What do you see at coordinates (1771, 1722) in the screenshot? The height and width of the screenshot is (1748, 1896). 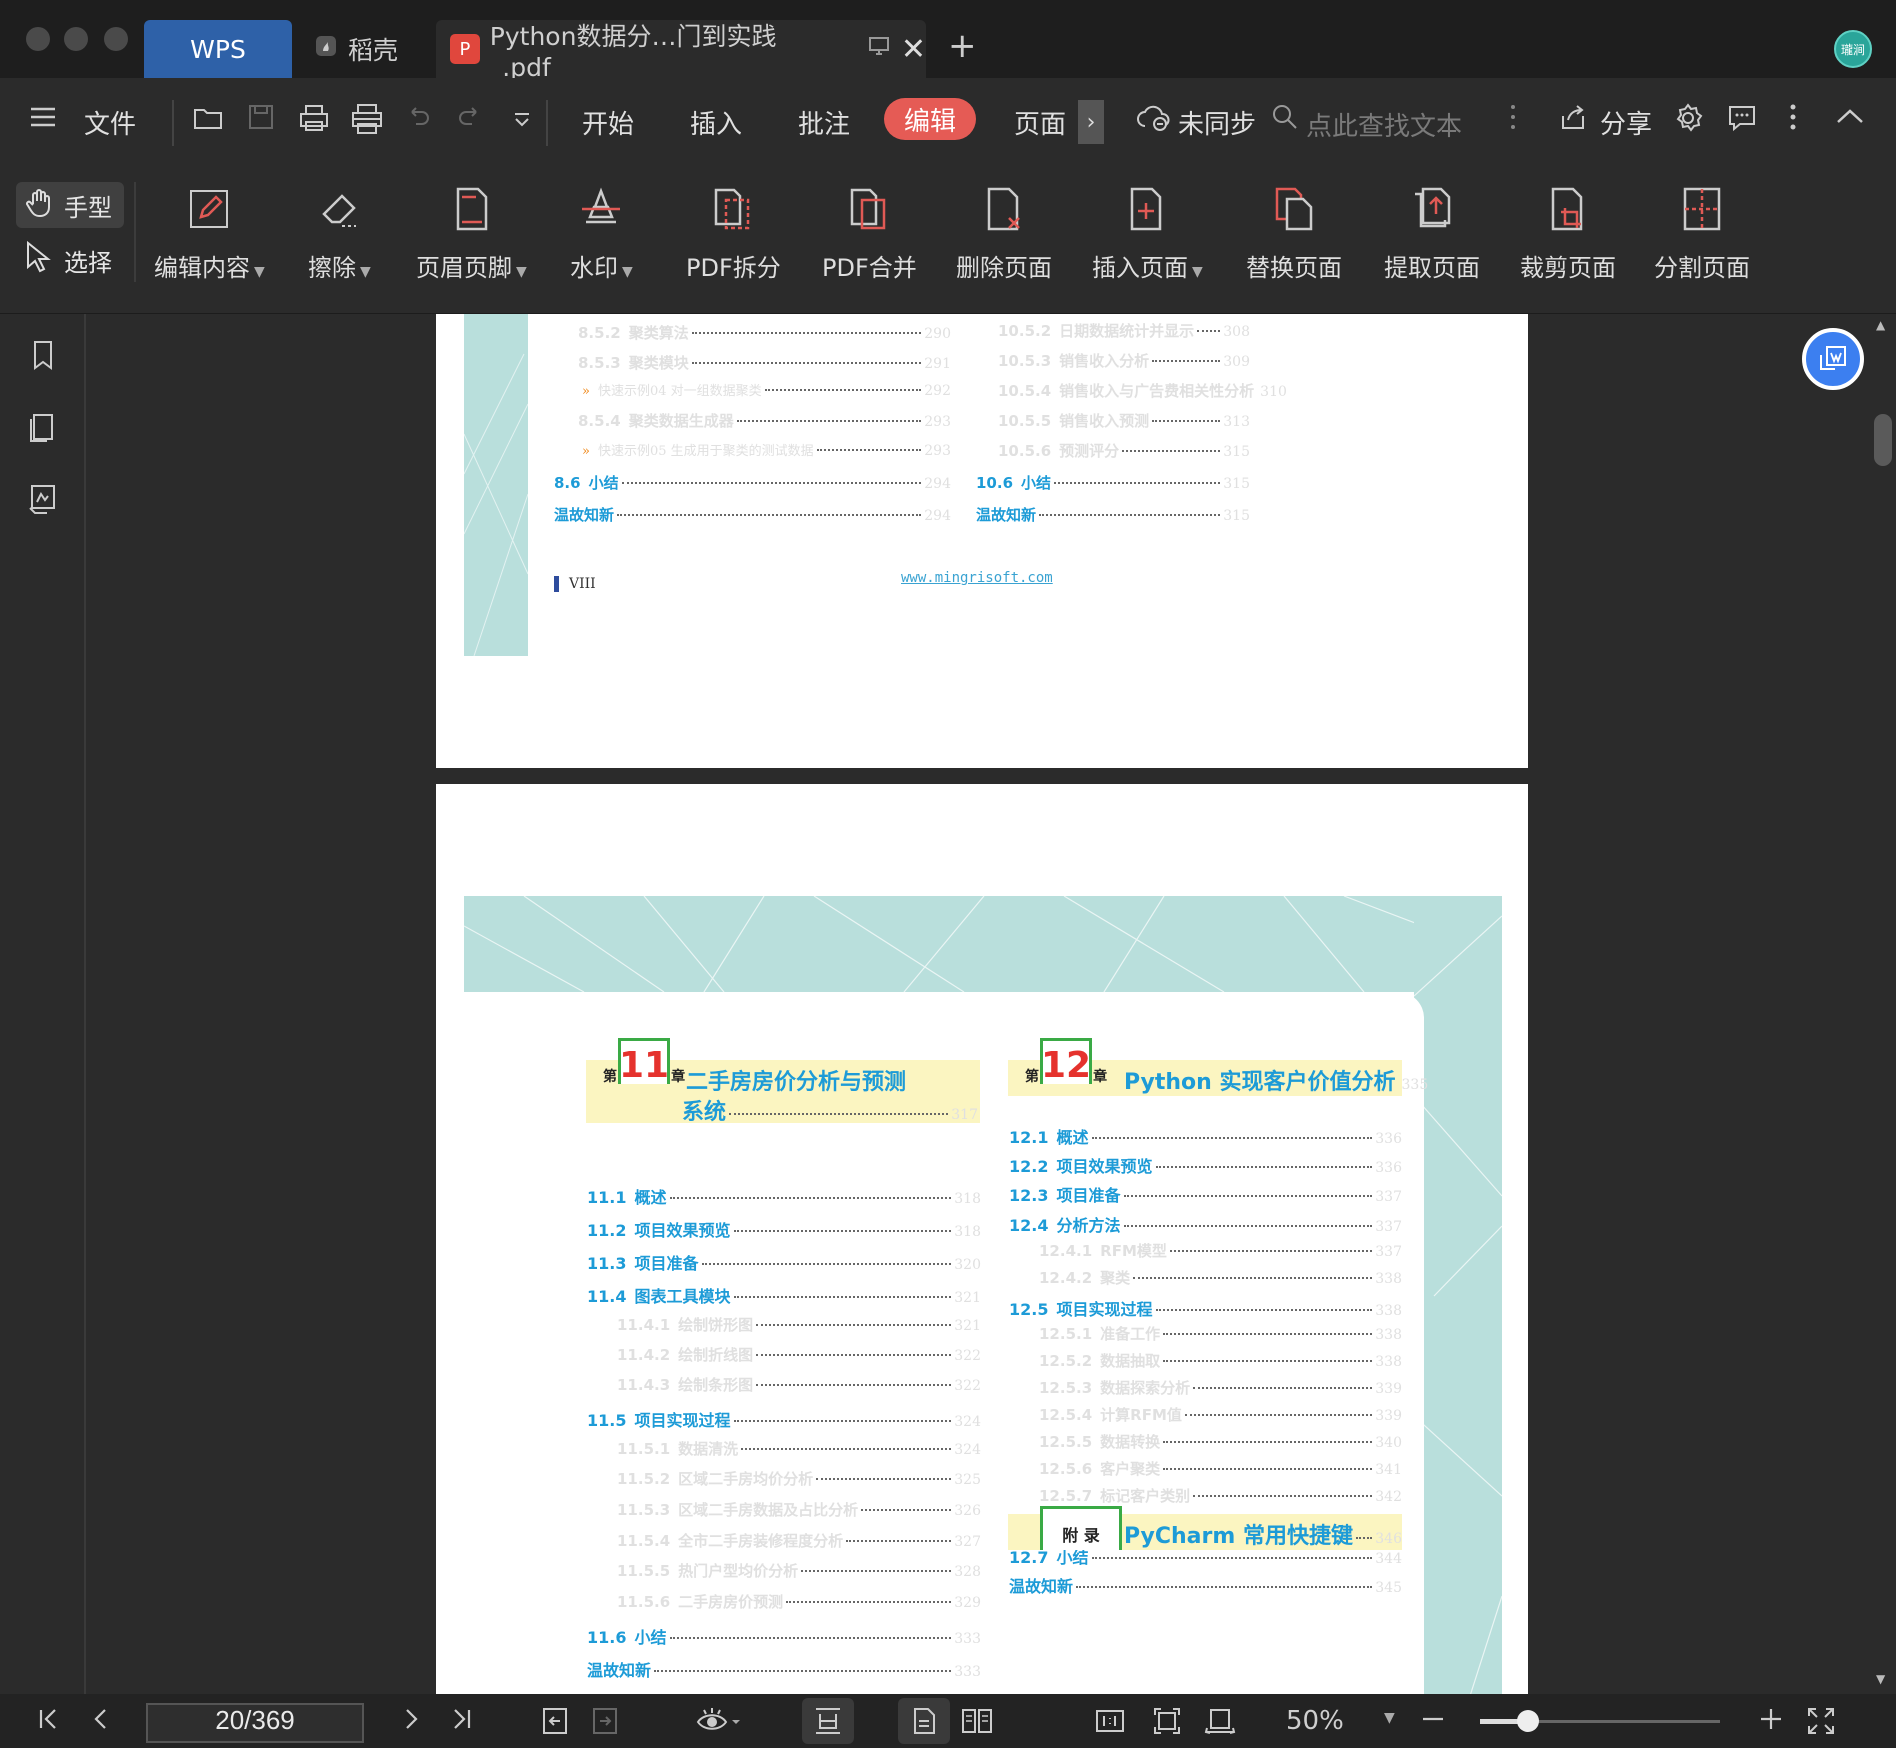 I see `zoom-in-icon` at bounding box center [1771, 1722].